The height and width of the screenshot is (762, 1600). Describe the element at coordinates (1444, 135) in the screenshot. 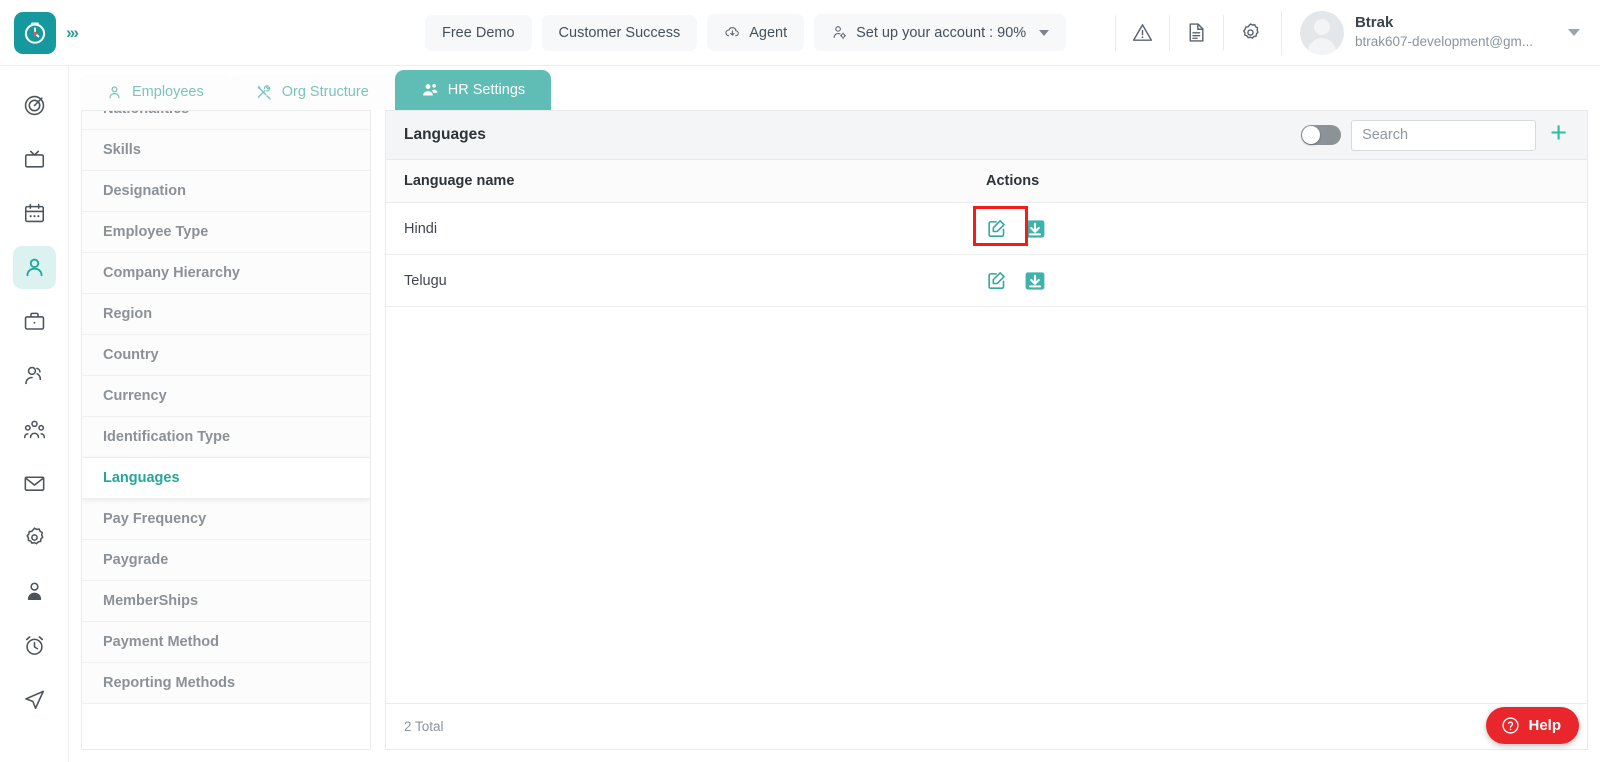

I see `search-input` at that location.